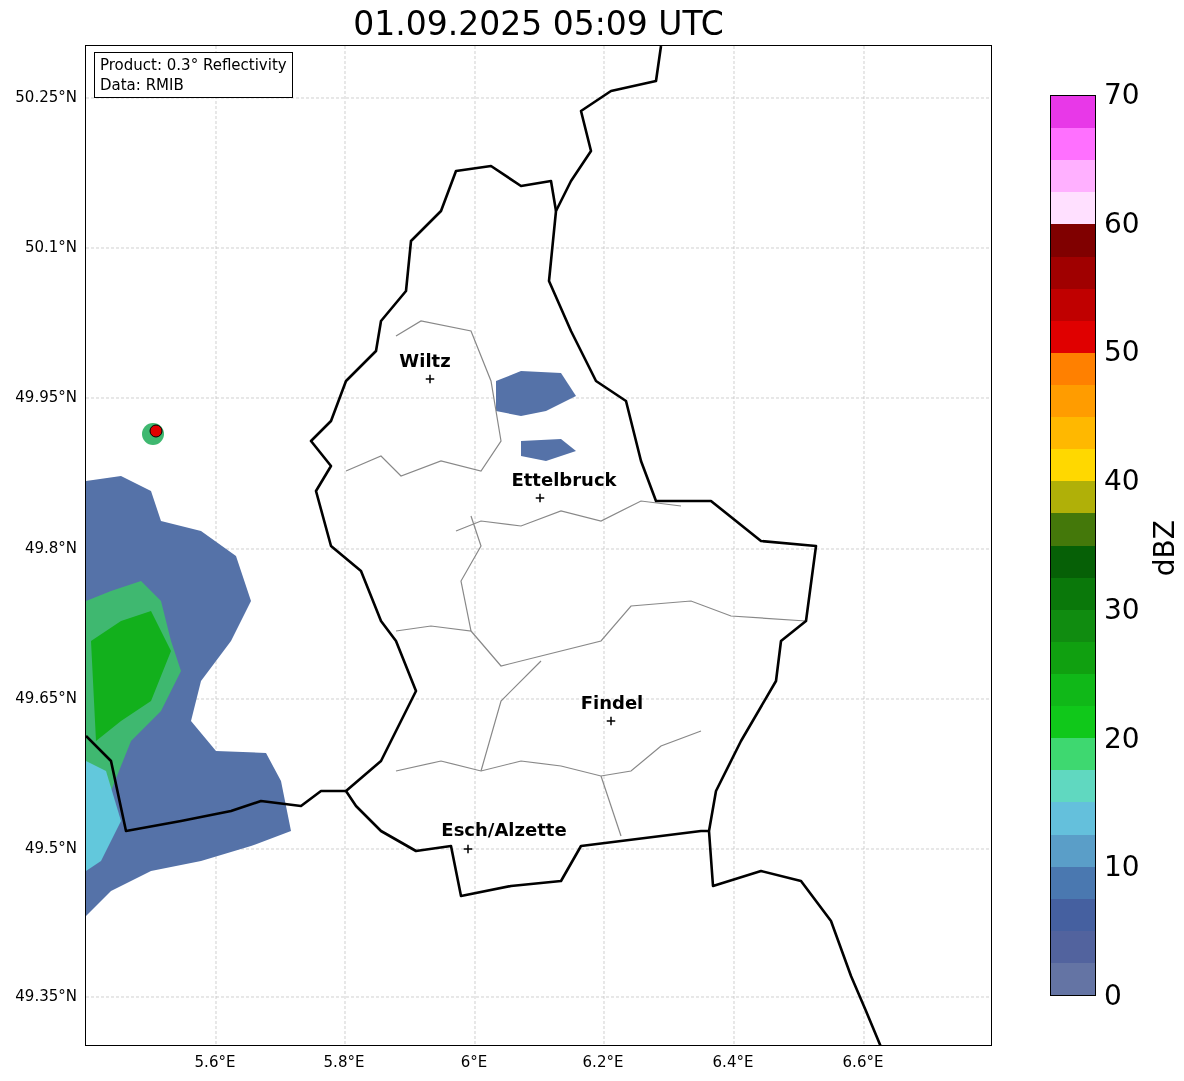 This screenshot has height=1081, width=1184. What do you see at coordinates (564, 480) in the screenshot?
I see `city-label: Ettelbruck` at bounding box center [564, 480].